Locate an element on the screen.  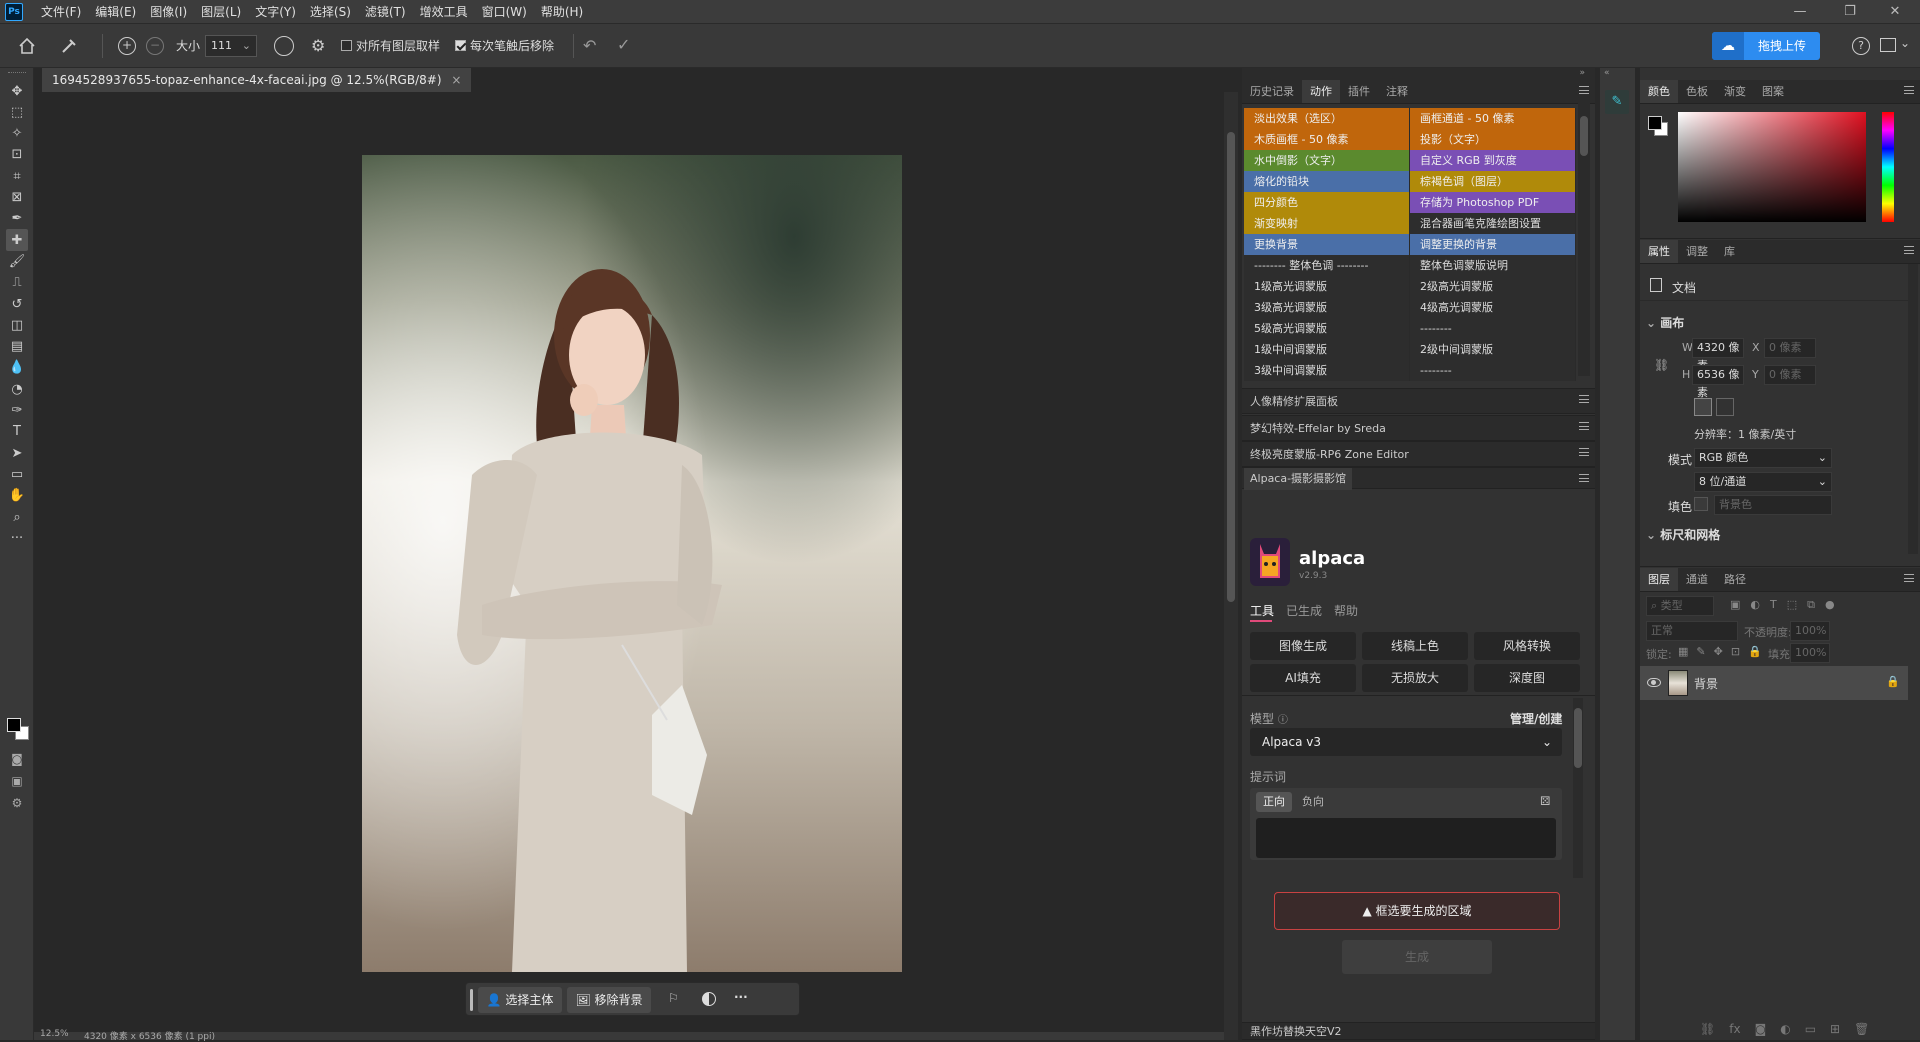
action-button: 存储为 Photoshop PDF is located at coordinates (1493, 202).